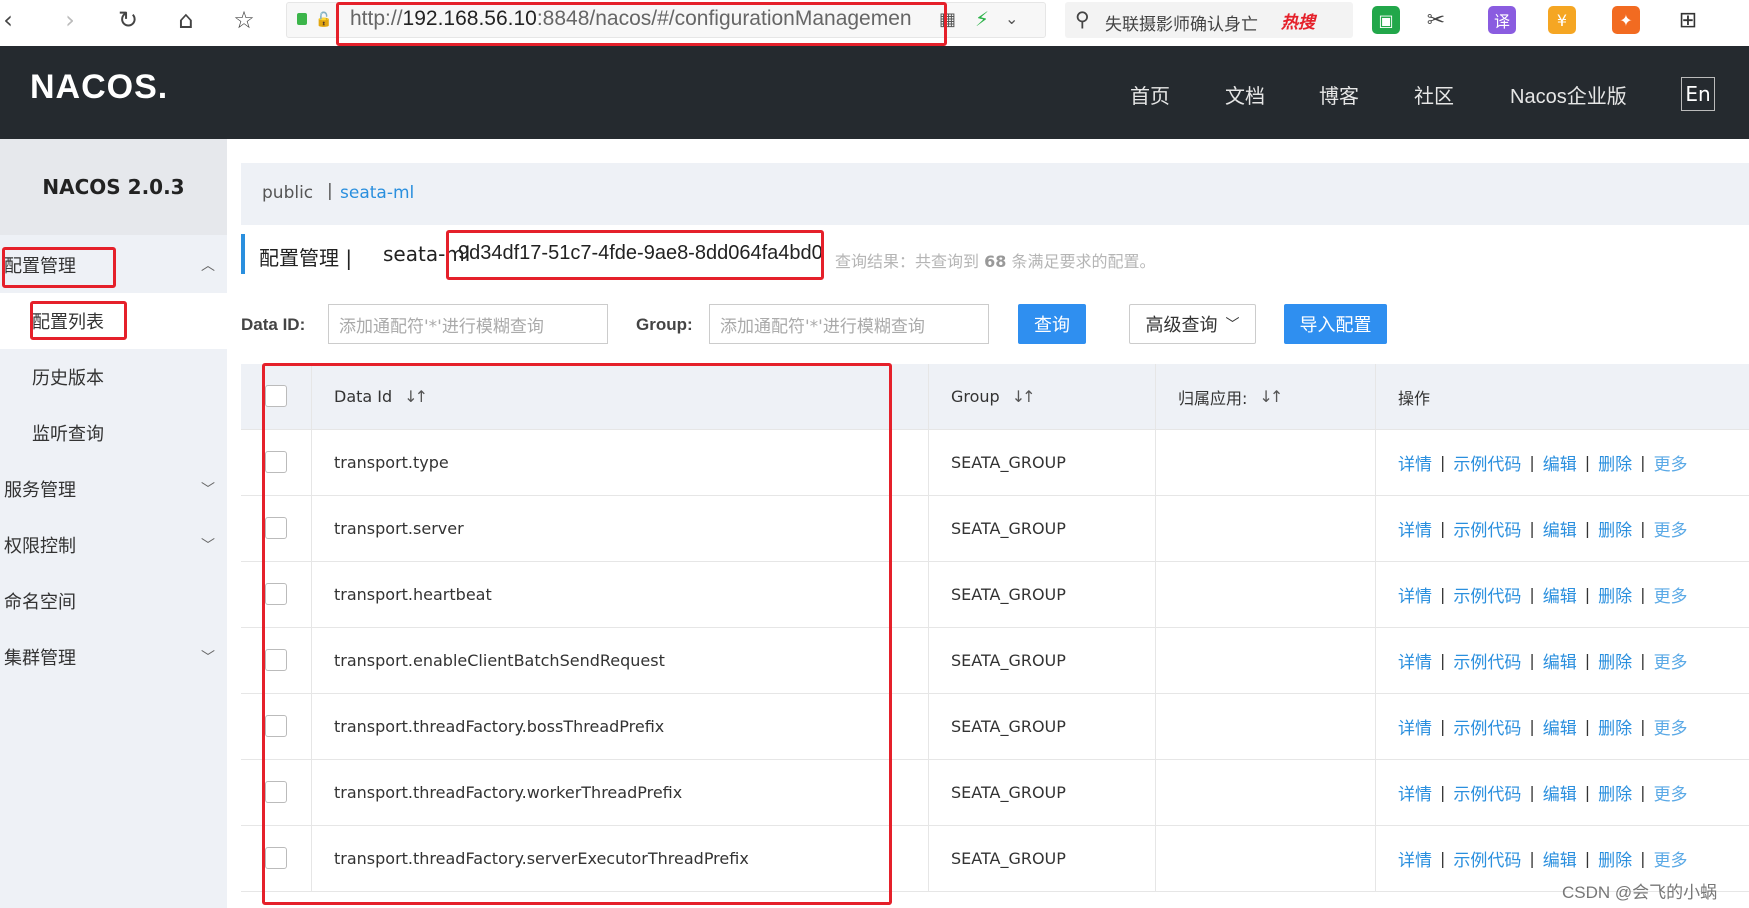 Image resolution: width=1749 pixels, height=908 pixels. What do you see at coordinates (12, 20) in the screenshot?
I see `back-icon: ‹` at bounding box center [12, 20].